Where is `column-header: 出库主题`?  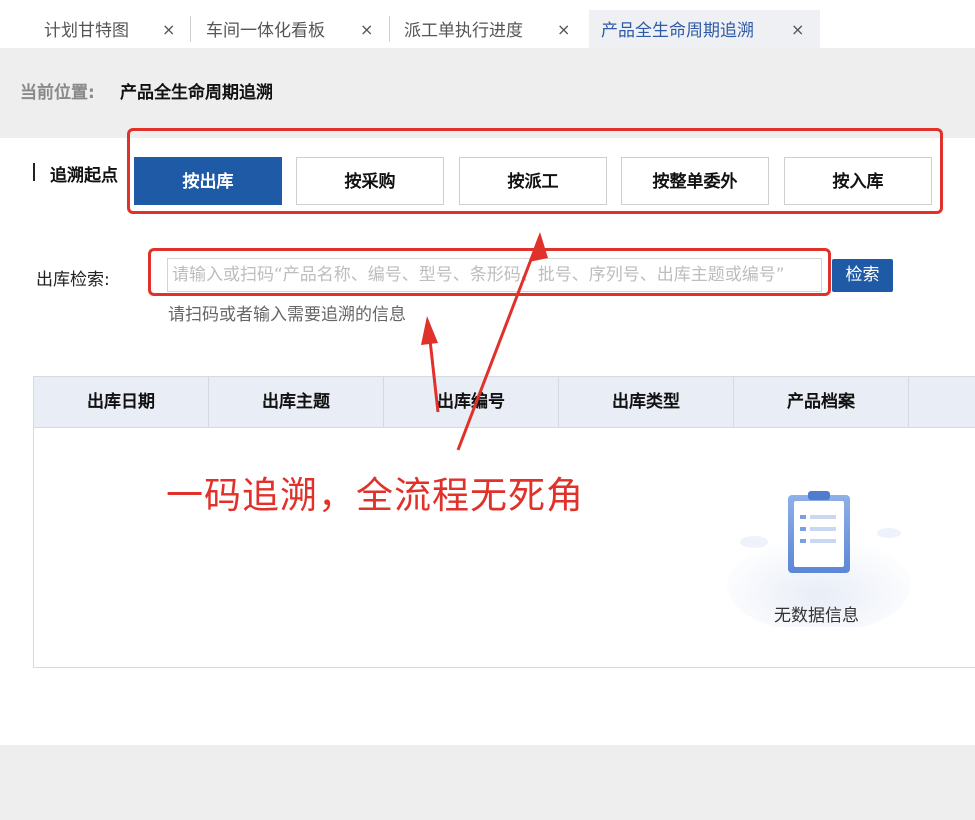
column-header: 出库主题 is located at coordinates (296, 402).